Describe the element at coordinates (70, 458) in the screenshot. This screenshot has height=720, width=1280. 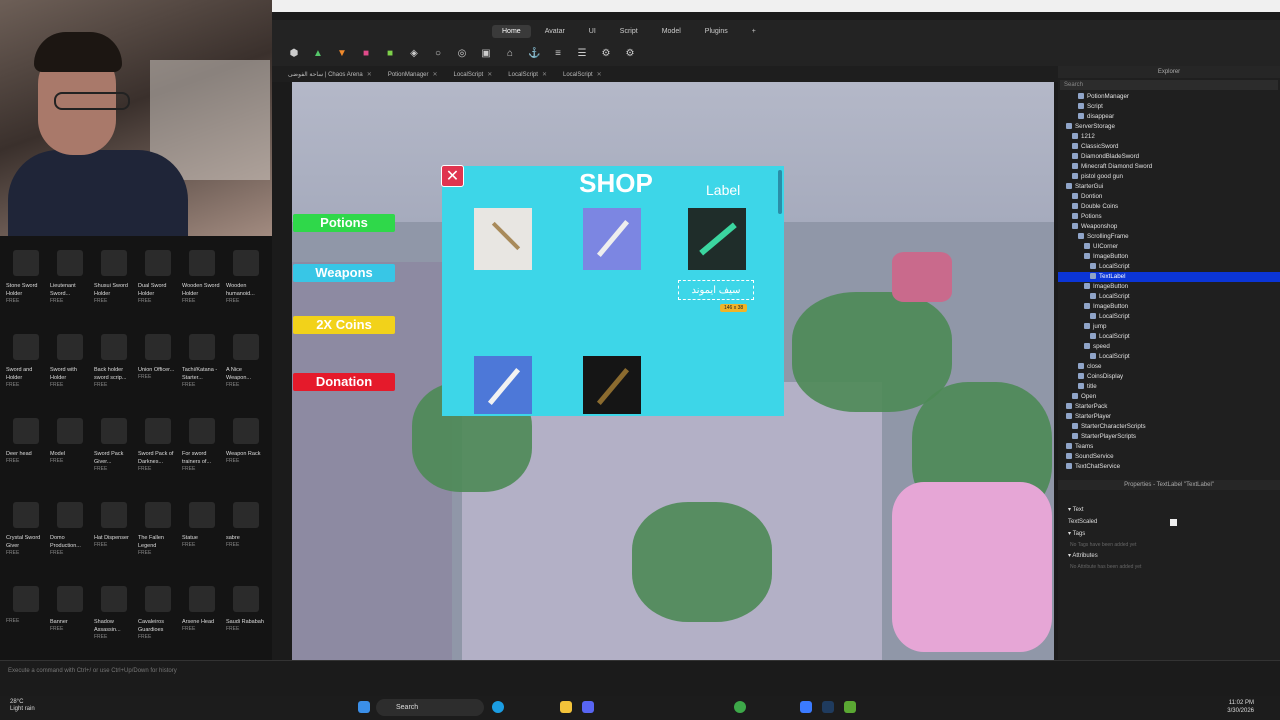
I see `toolbox-item: Model FREE` at that location.